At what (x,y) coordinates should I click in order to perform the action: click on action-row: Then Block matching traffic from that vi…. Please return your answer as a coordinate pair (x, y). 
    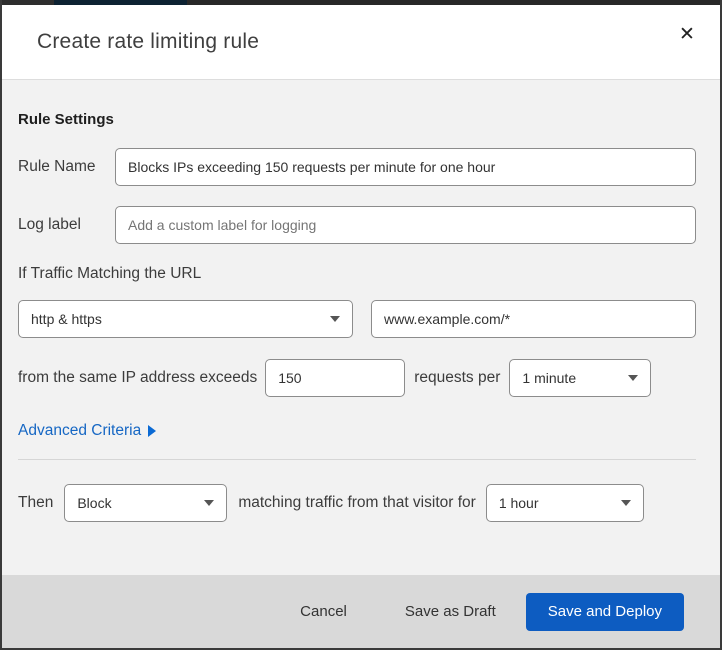
    Looking at the image, I should click on (357, 503).